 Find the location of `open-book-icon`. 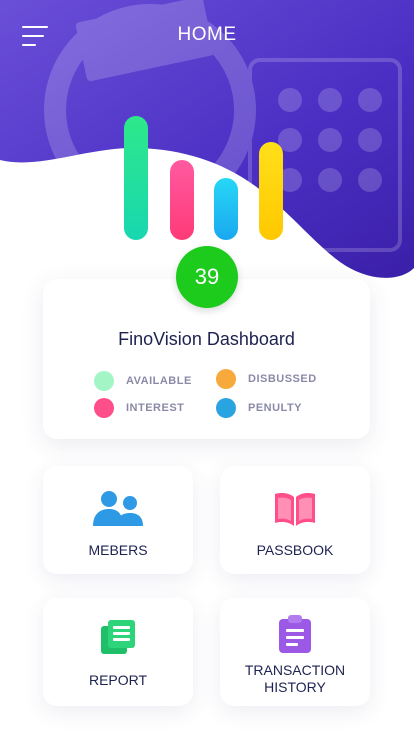

open-book-icon is located at coordinates (295, 509).